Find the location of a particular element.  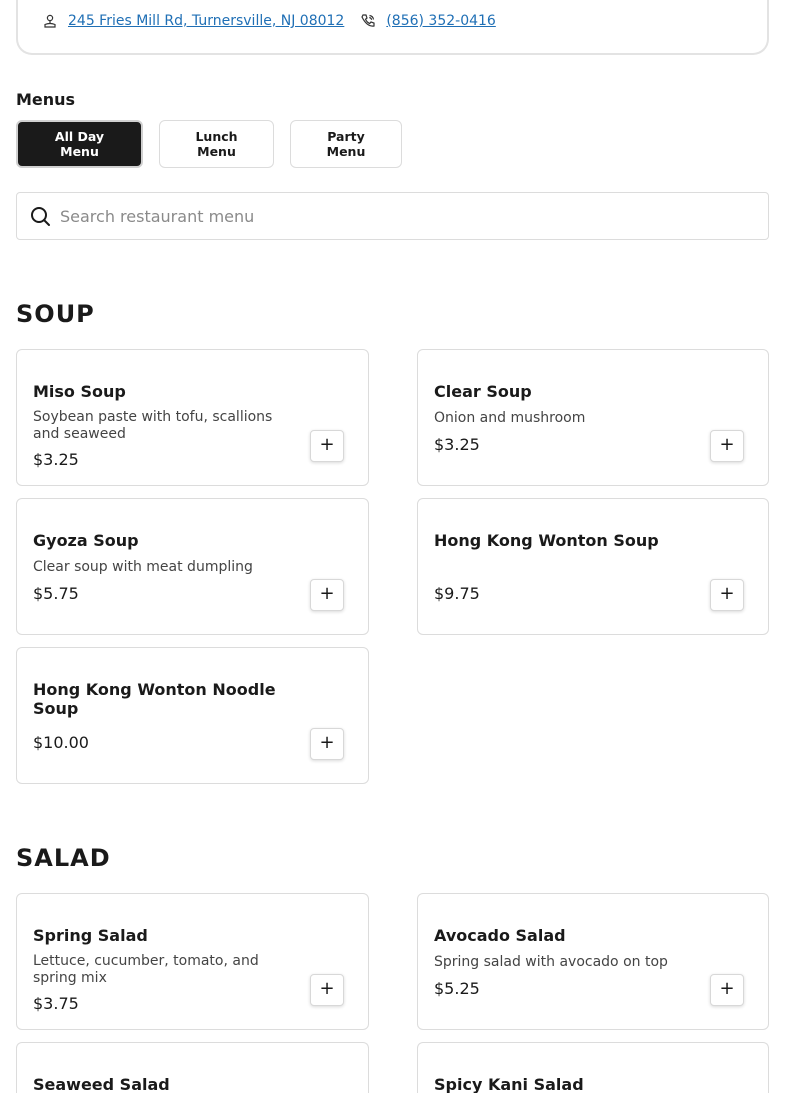

item-name: Seaweed Salad is located at coordinates (101, 1084).